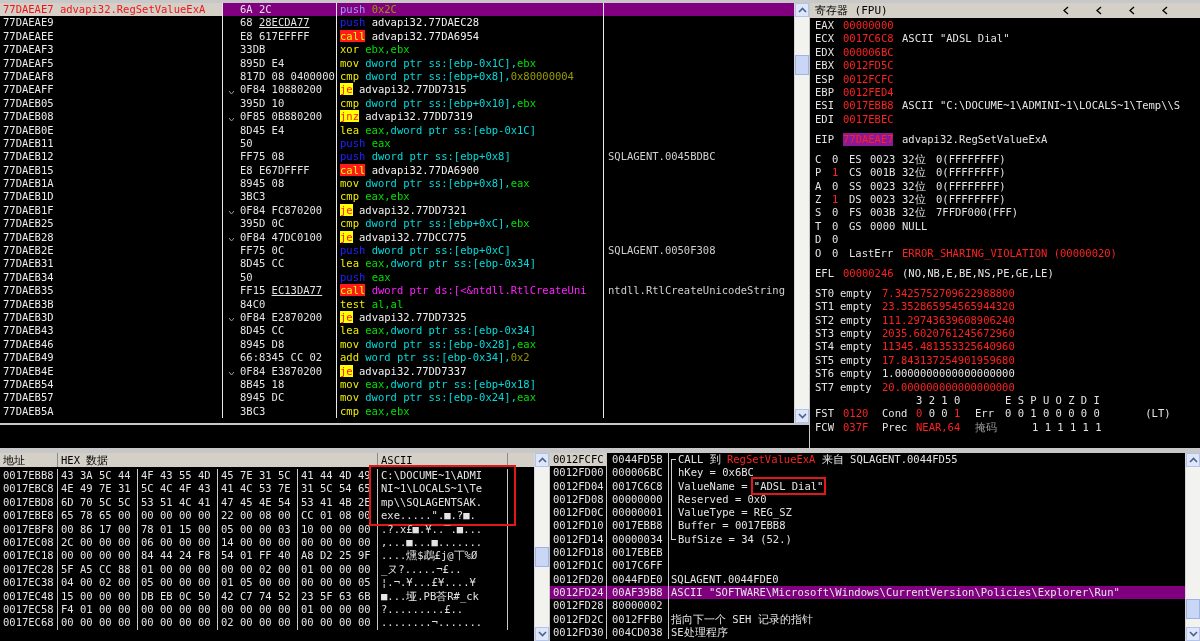 The image size is (1200, 641). I want to click on stack-row: 0012FD30 004CD038 SE处理程序, so click(867, 632).